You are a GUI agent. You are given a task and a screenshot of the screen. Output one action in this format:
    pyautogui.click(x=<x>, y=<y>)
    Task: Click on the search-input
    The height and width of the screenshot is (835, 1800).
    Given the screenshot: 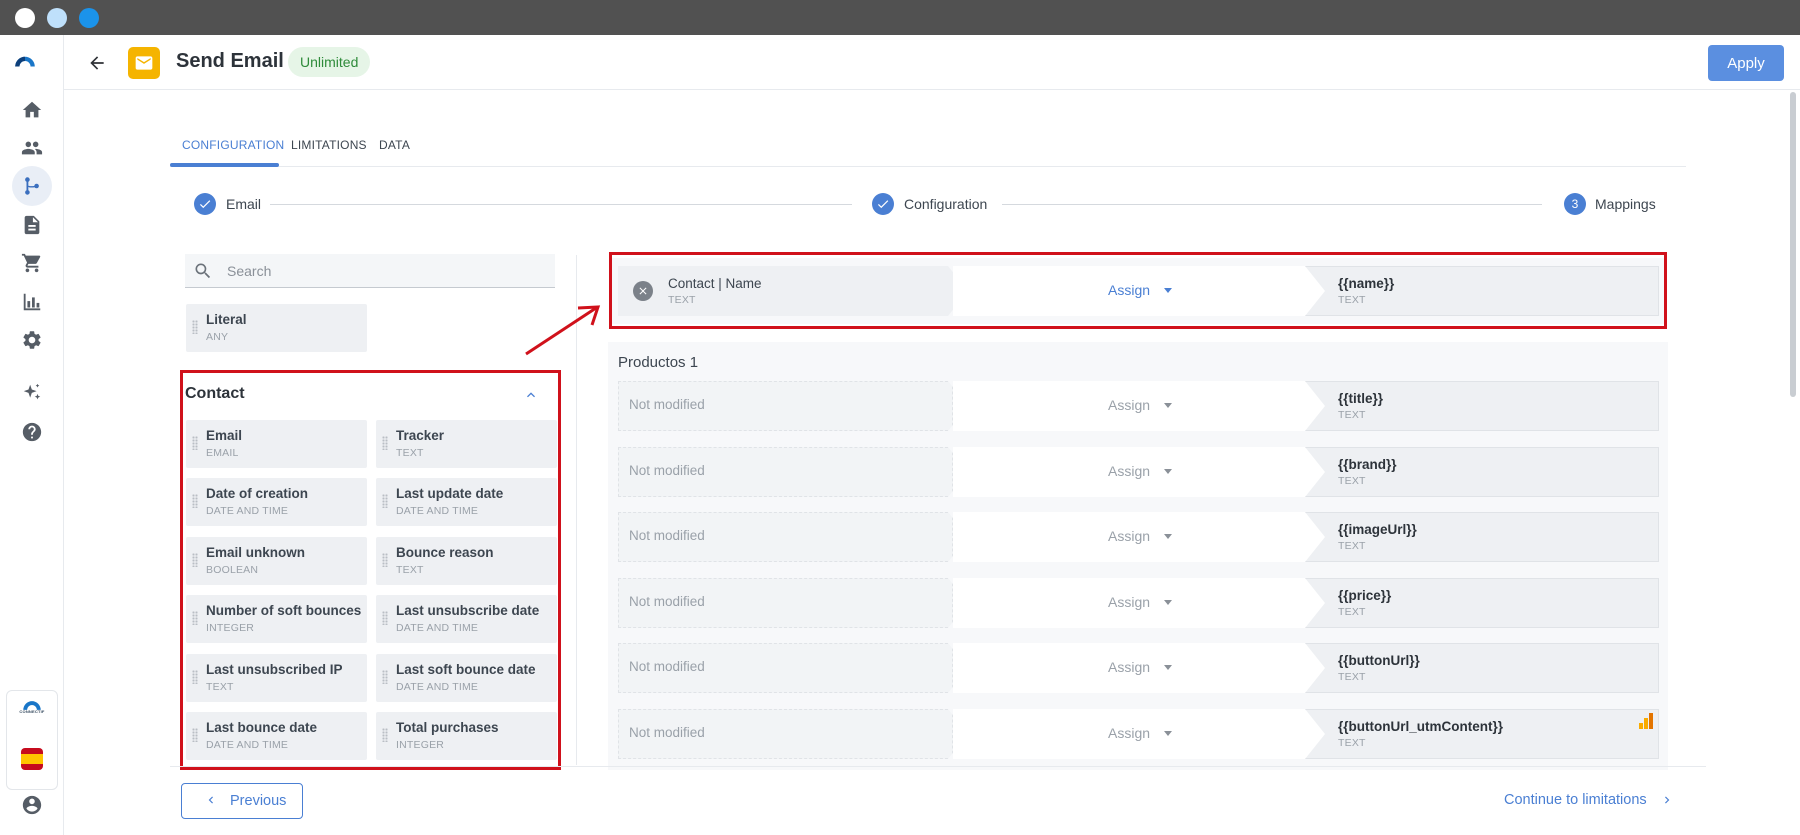 What is the action you would take?
    pyautogui.click(x=382, y=271)
    